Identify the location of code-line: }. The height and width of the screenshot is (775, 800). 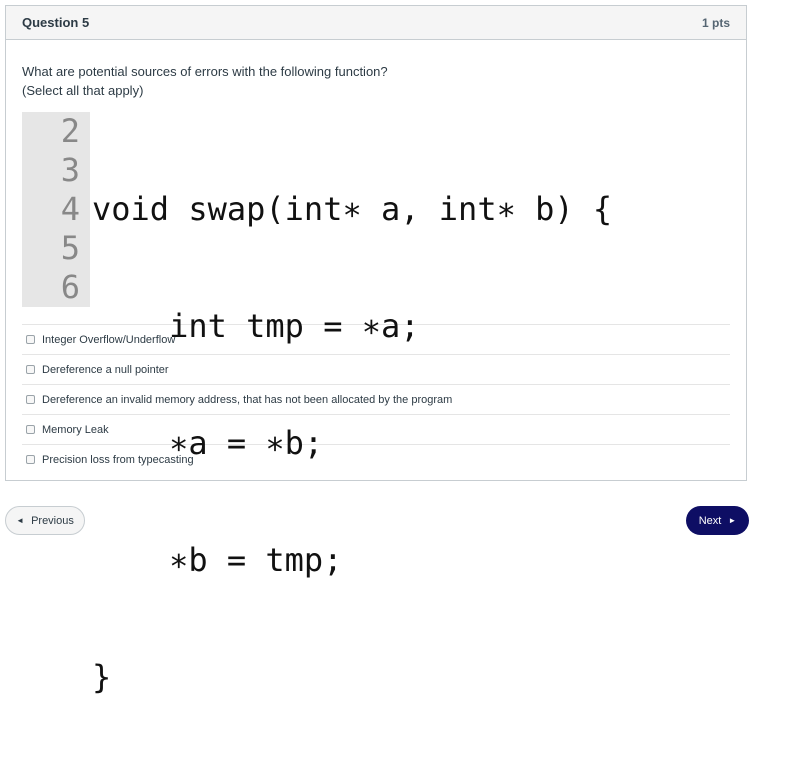
(102, 677).